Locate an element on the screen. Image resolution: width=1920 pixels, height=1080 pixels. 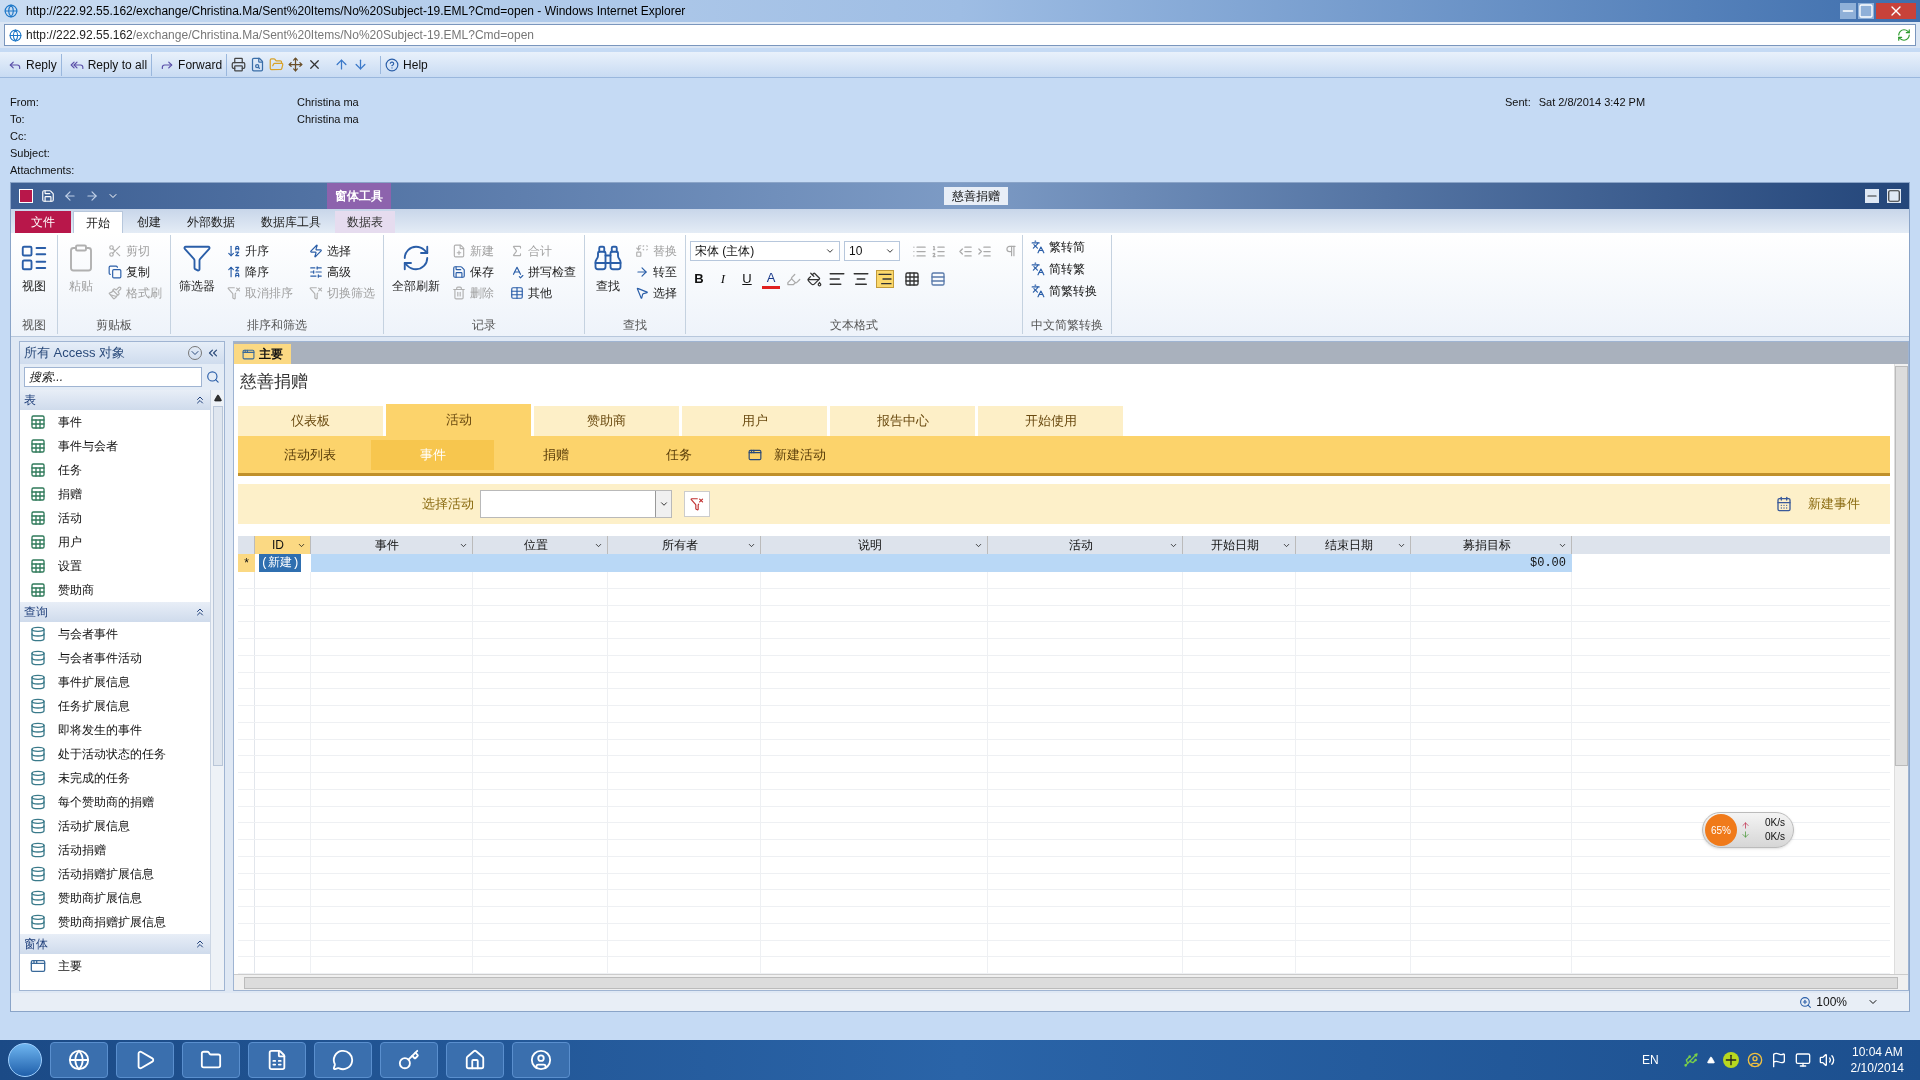
flag-icon is located at coordinates (1778, 1060).